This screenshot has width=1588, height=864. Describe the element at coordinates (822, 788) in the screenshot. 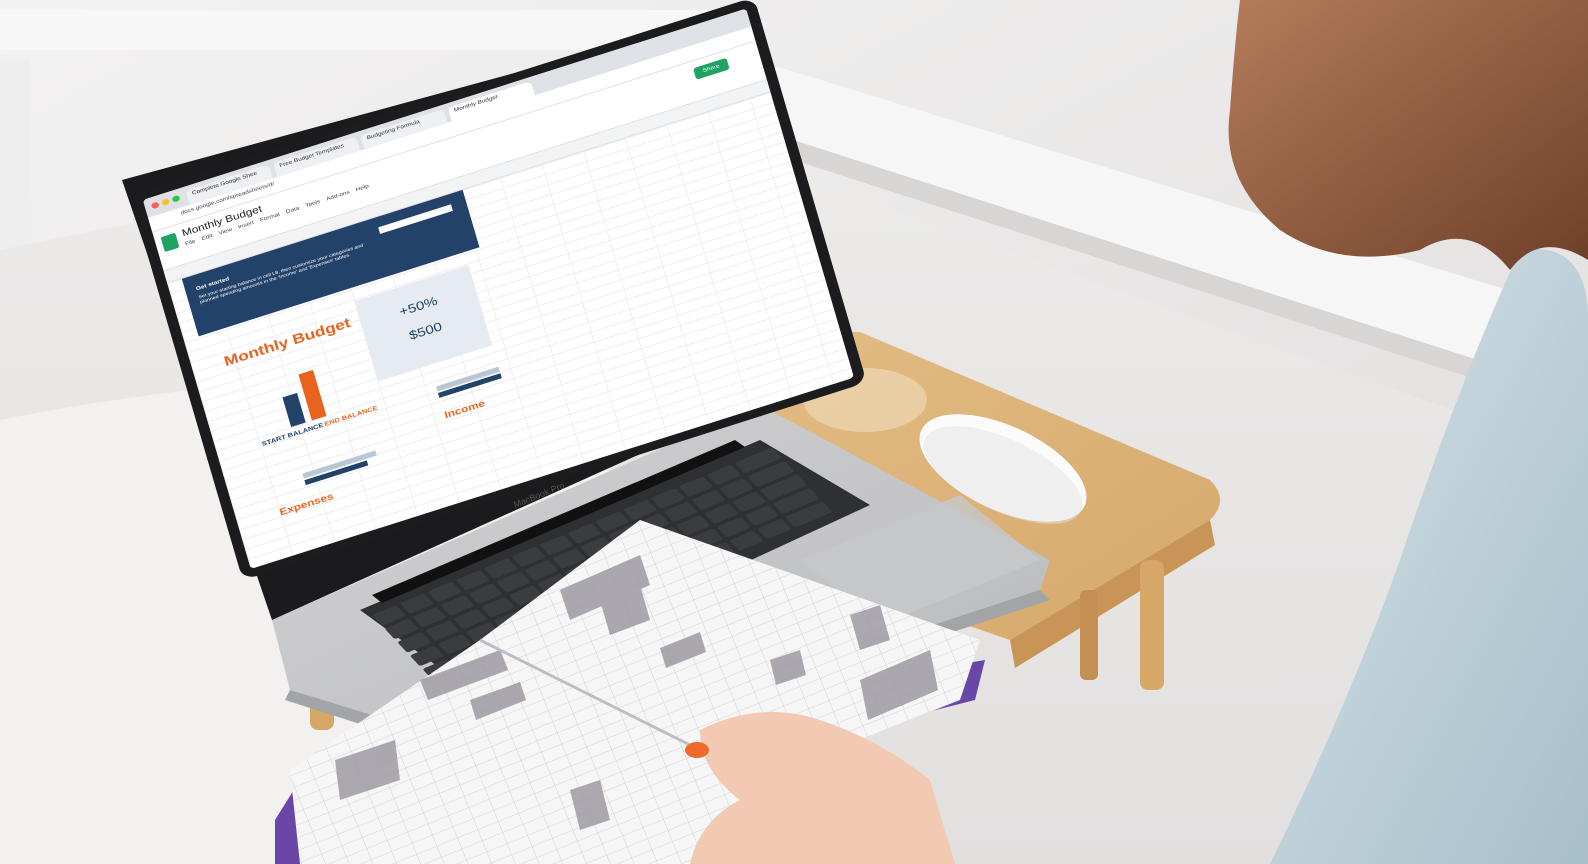

I see `hand` at that location.